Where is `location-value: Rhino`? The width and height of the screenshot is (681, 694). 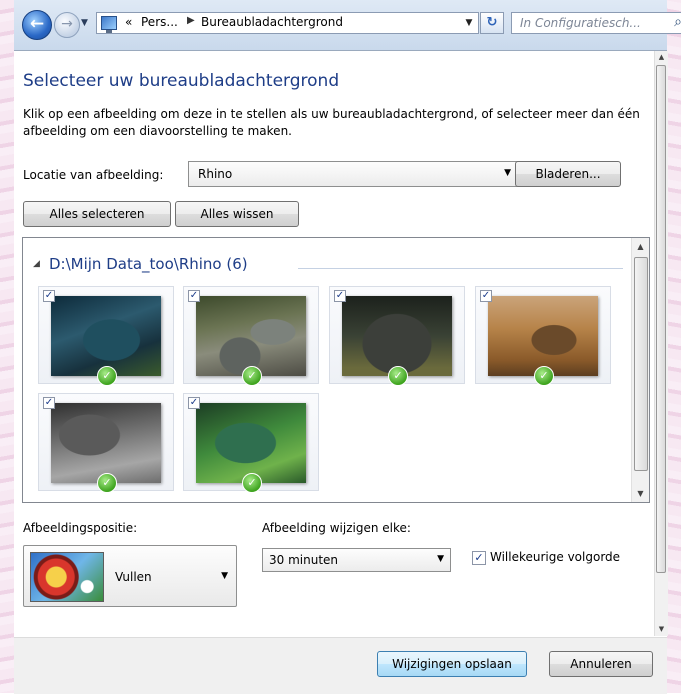
location-value: Rhino is located at coordinates (215, 174).